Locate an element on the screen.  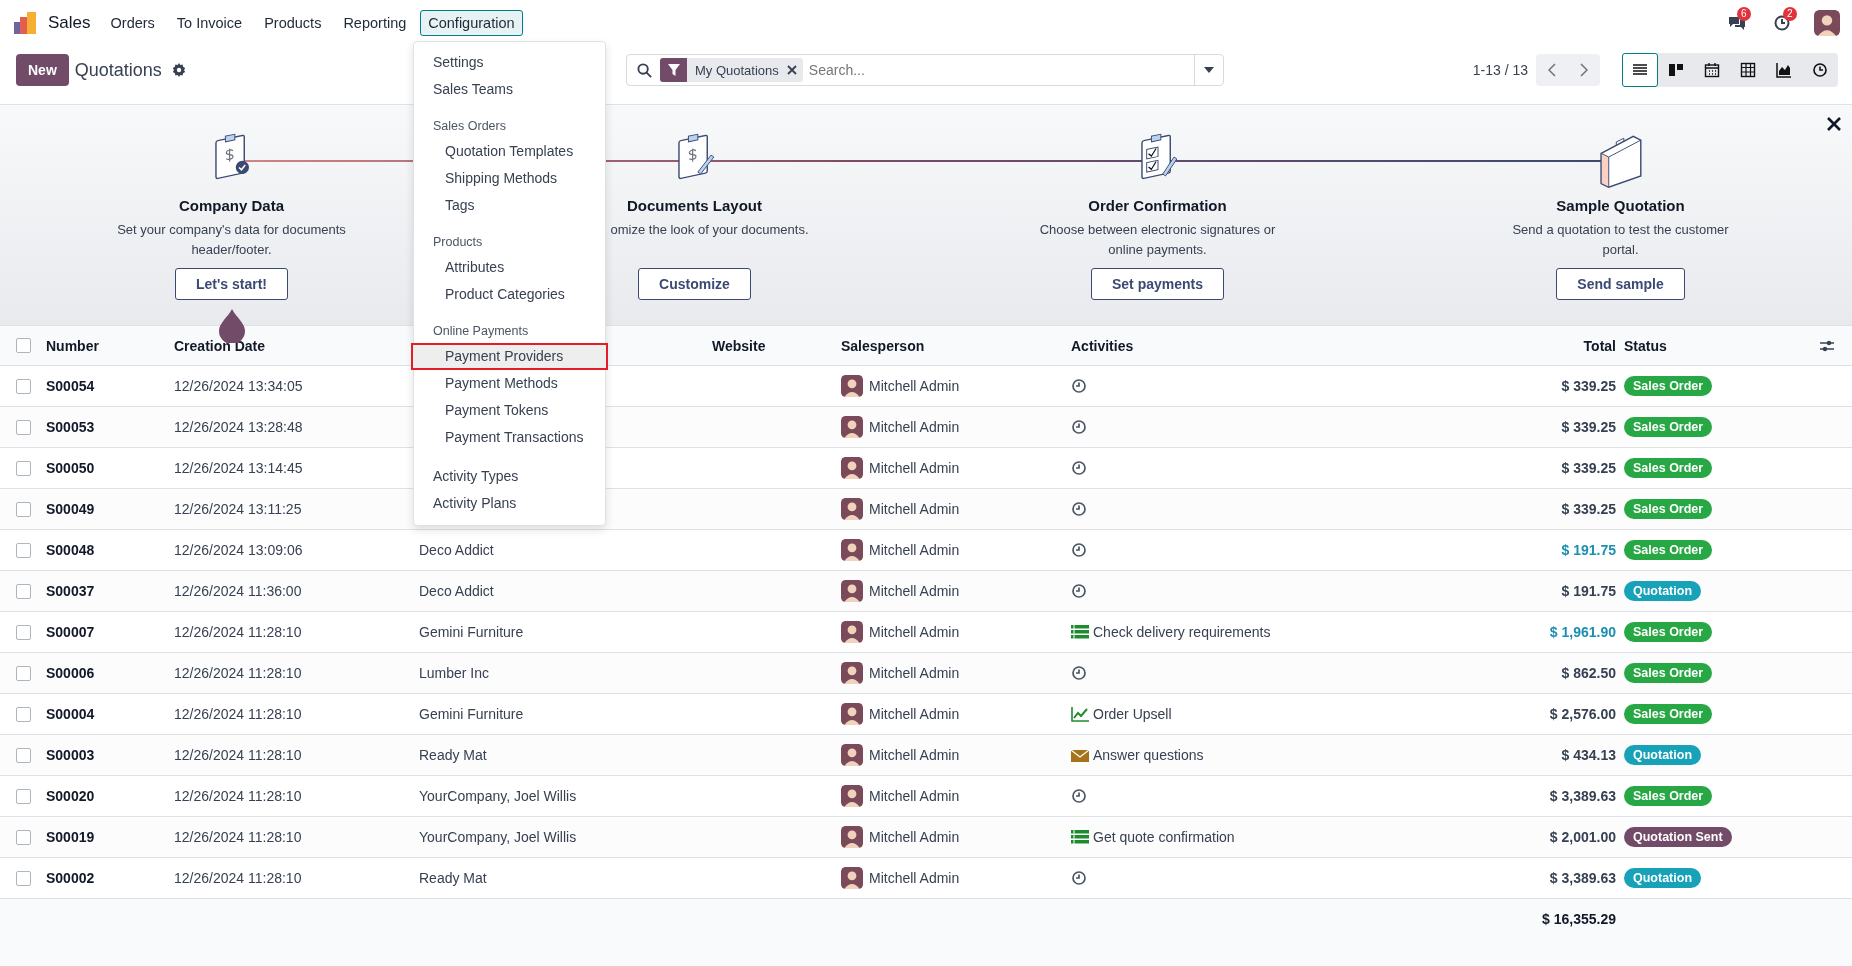
activity-text: Check delivery requirements is located at coordinates (1182, 632).